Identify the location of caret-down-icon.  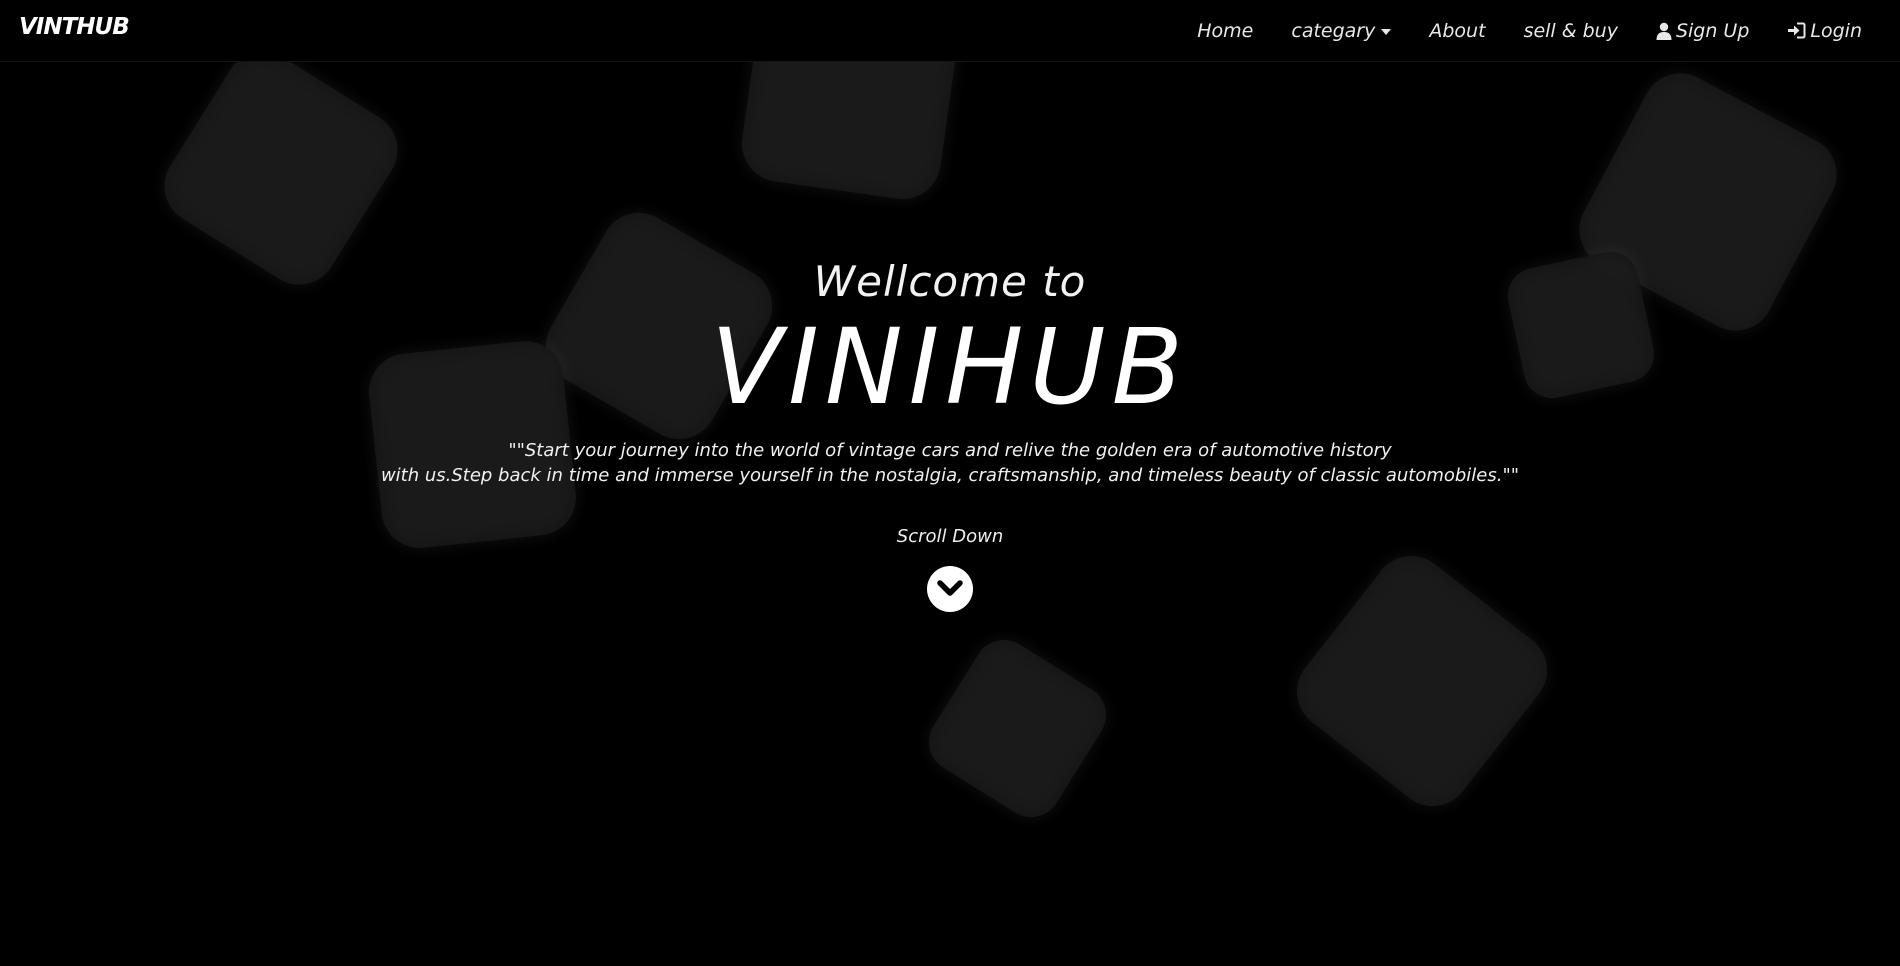
(1386, 32).